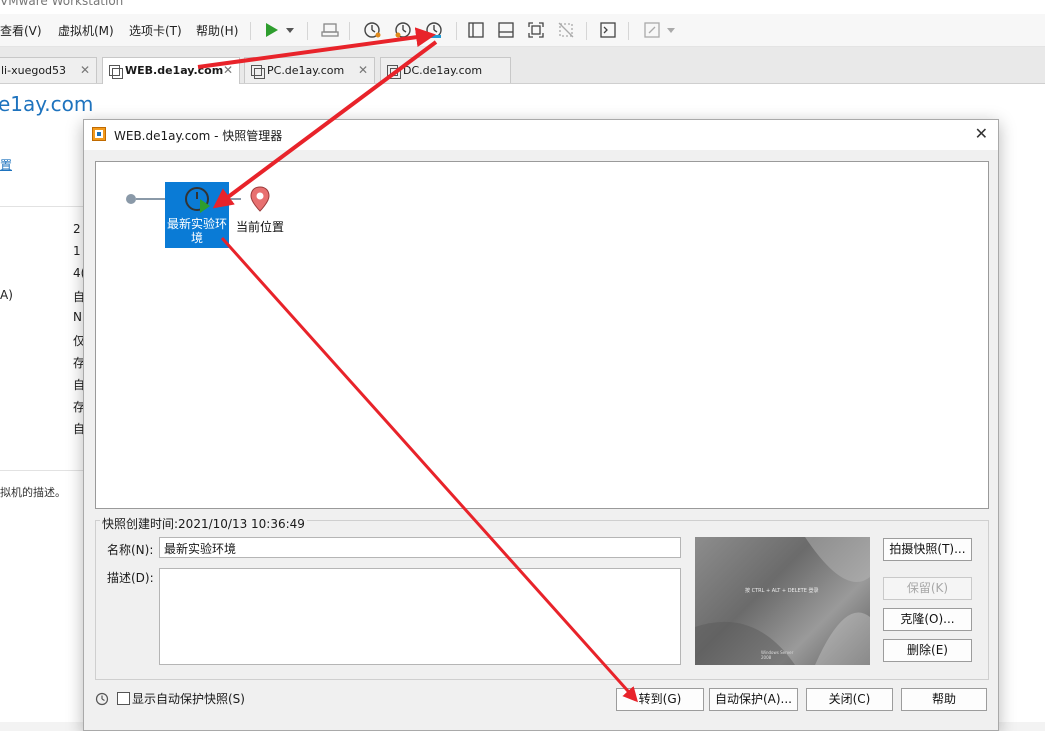 The height and width of the screenshot is (731, 1045). I want to click on window-title: VMware Workstation, so click(62, 4).